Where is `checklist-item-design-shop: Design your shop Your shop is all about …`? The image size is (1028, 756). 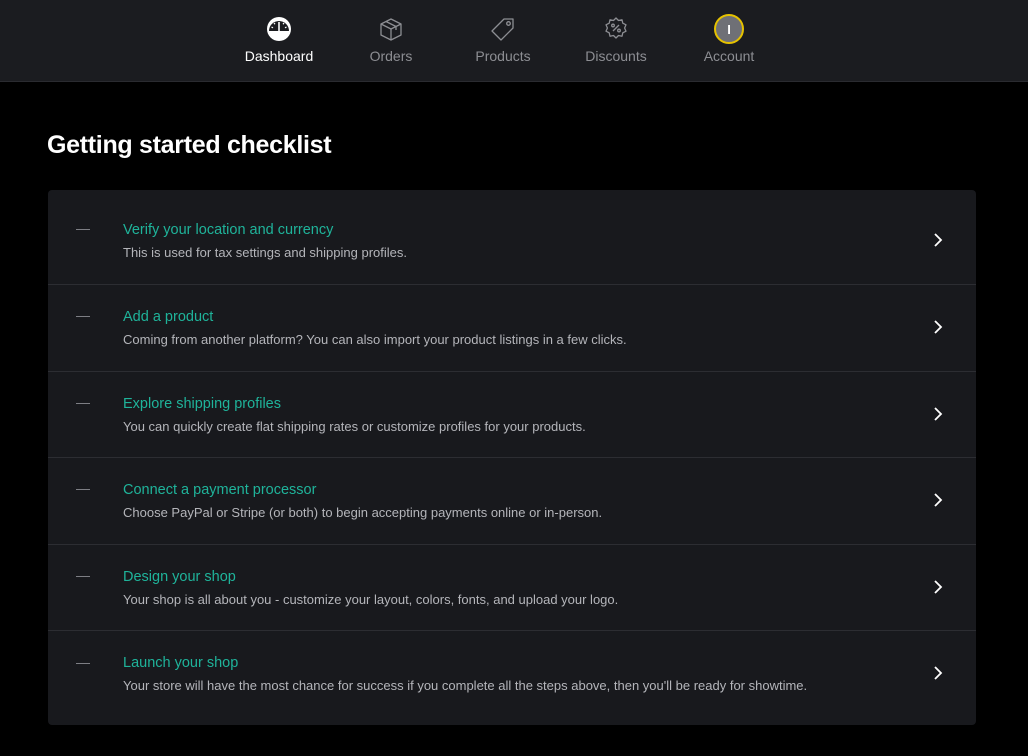
checklist-item-design-shop: Design your shop Your shop is all about … is located at coordinates (512, 588).